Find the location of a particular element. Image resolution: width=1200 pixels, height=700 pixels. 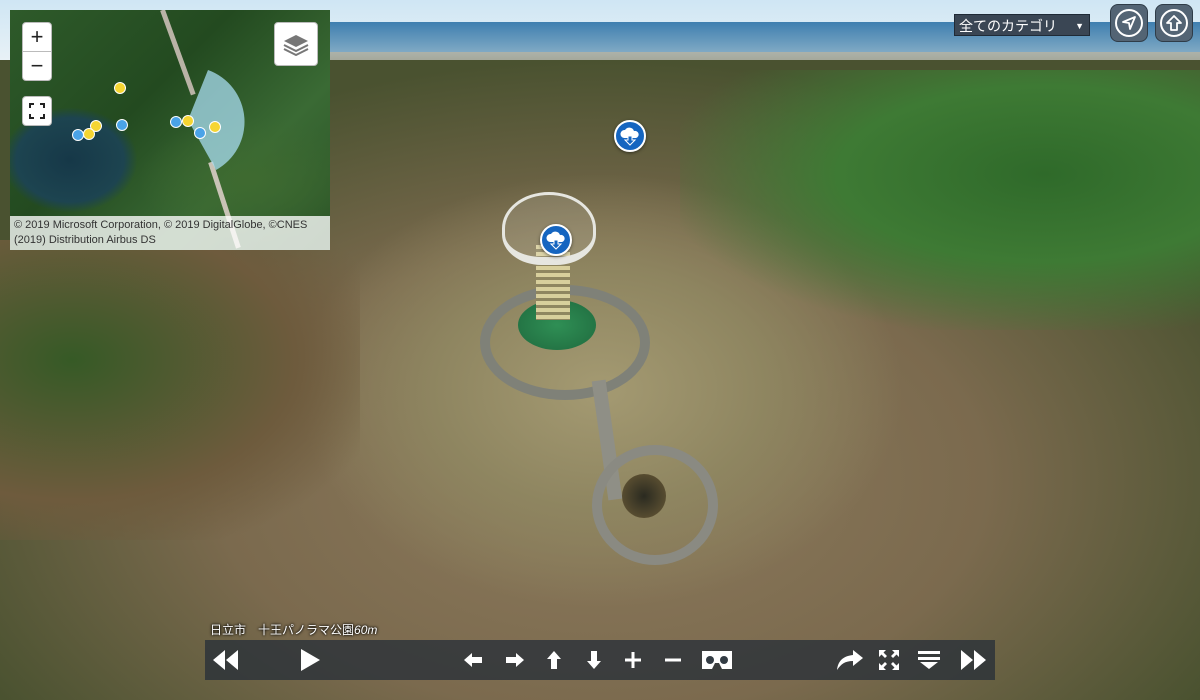

scene-location: 日立市 十王パノラマ公園 is located at coordinates (282, 630).